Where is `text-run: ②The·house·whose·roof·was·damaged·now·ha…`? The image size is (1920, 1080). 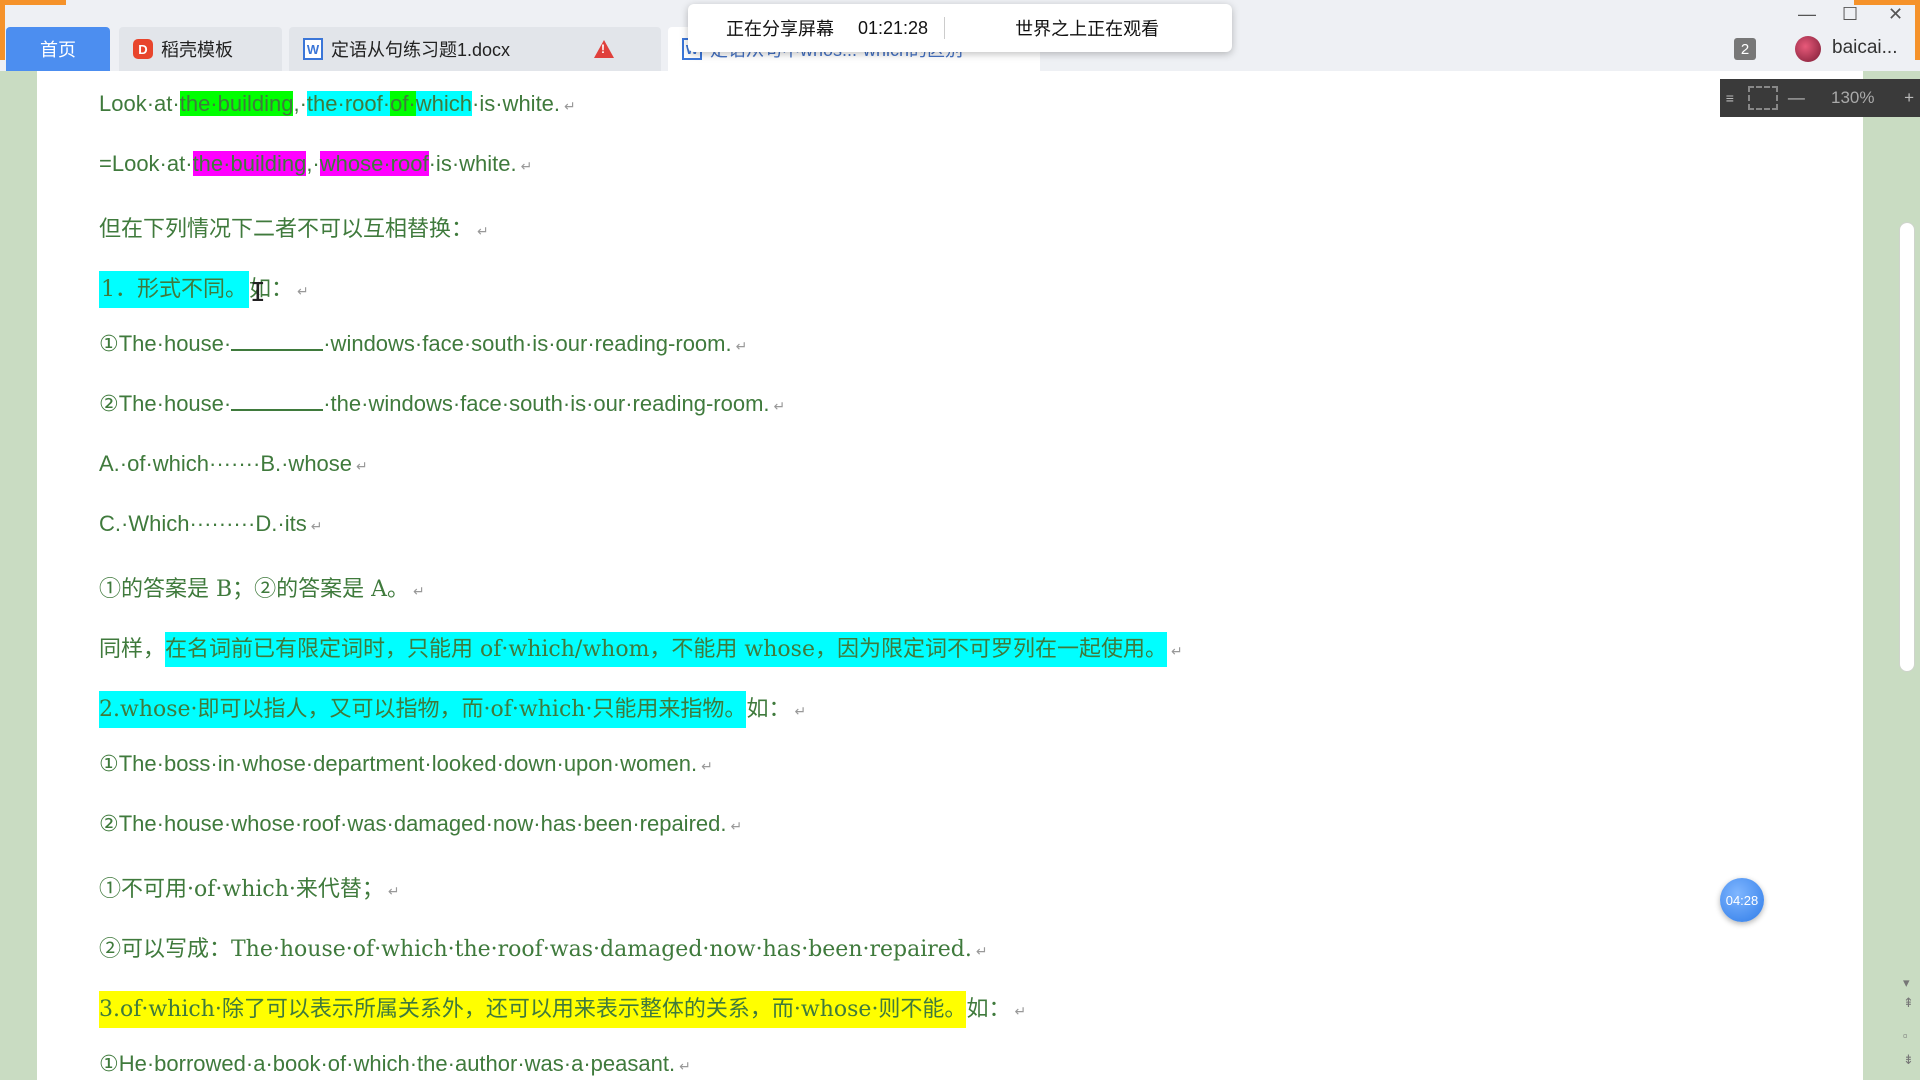
text-run: ②The·house·whose·roof·was·damaged·now·ha… is located at coordinates (413, 823).